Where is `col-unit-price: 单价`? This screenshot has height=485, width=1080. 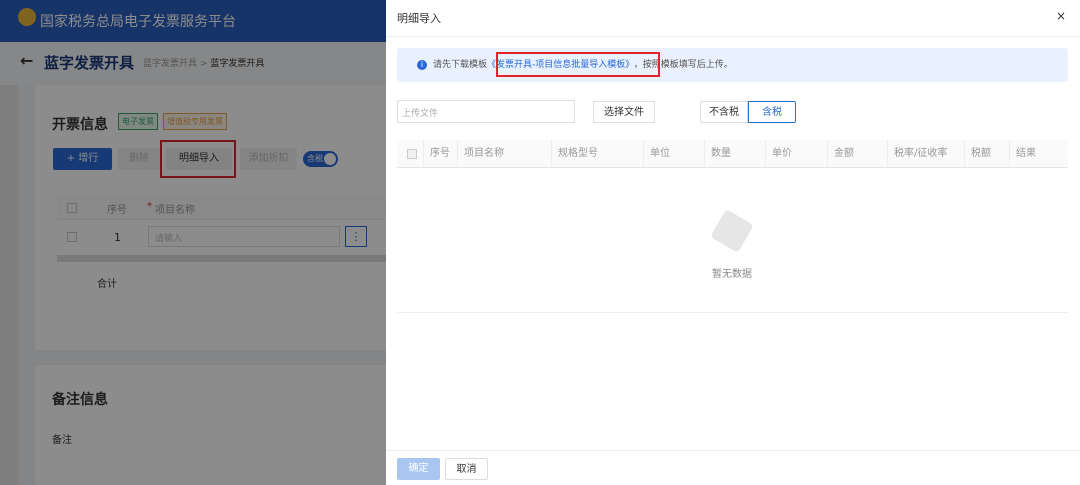
col-unit-price: 单价 is located at coordinates (778, 154).